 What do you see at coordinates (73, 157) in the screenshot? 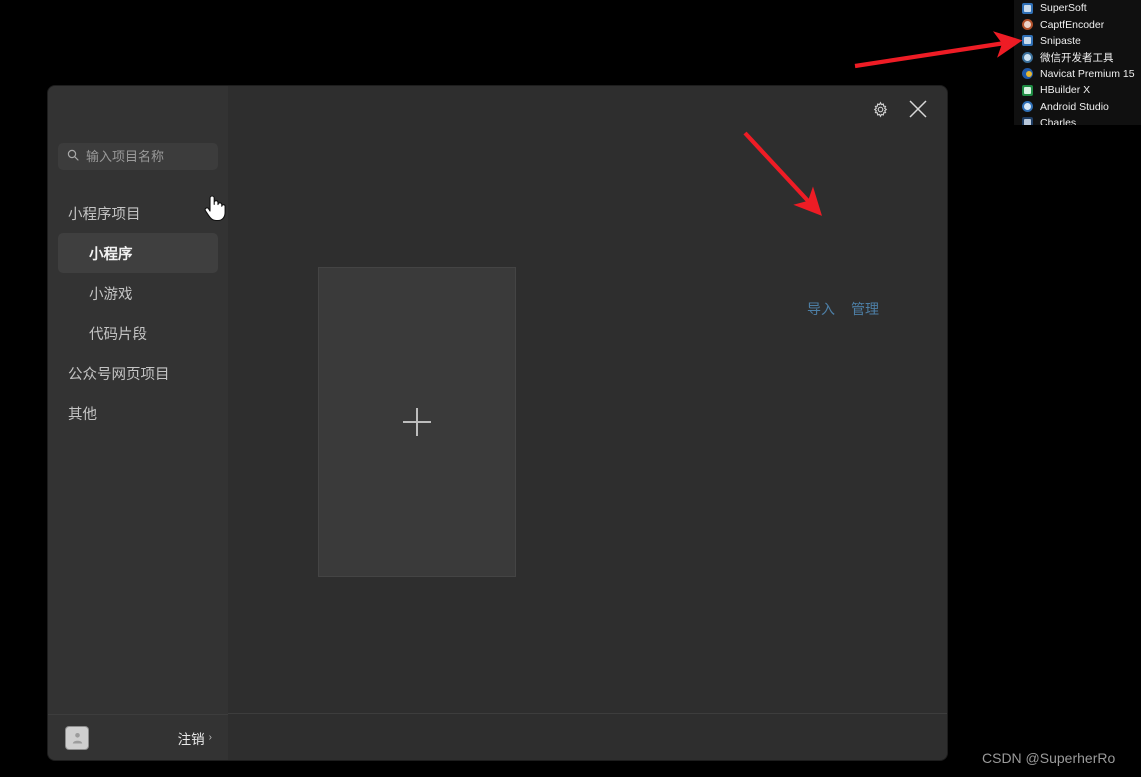
I see `search-icon` at bounding box center [73, 157].